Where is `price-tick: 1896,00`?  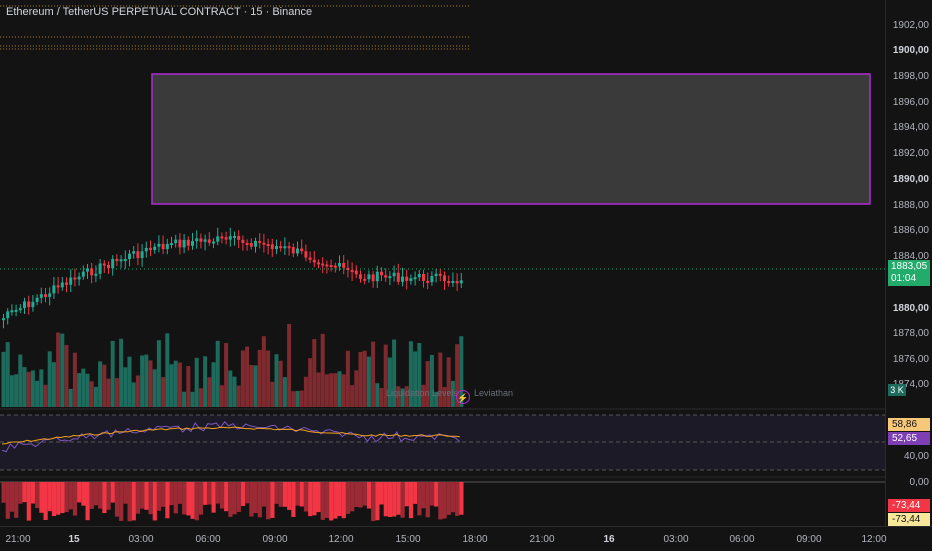
price-tick: 1896,00 is located at coordinates (910, 102).